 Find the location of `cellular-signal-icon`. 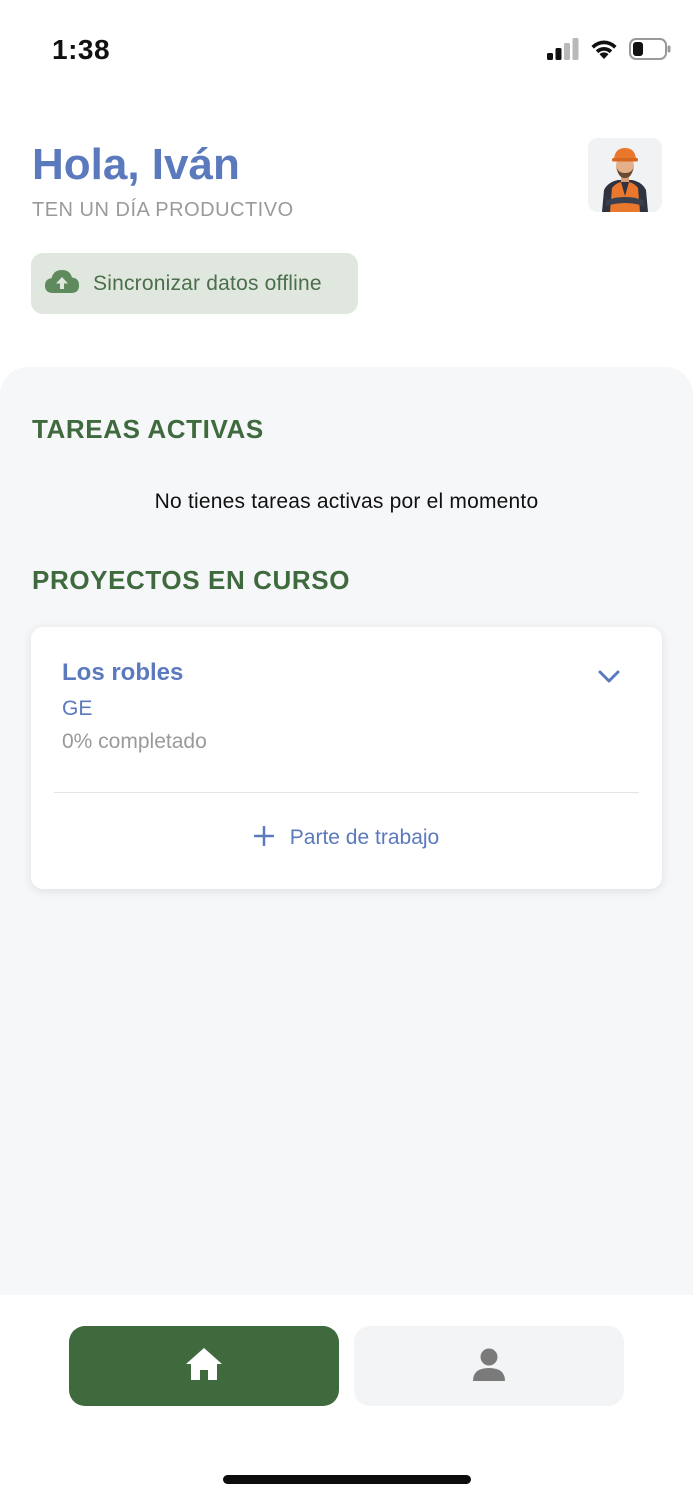

cellular-signal-icon is located at coordinates (563, 51).